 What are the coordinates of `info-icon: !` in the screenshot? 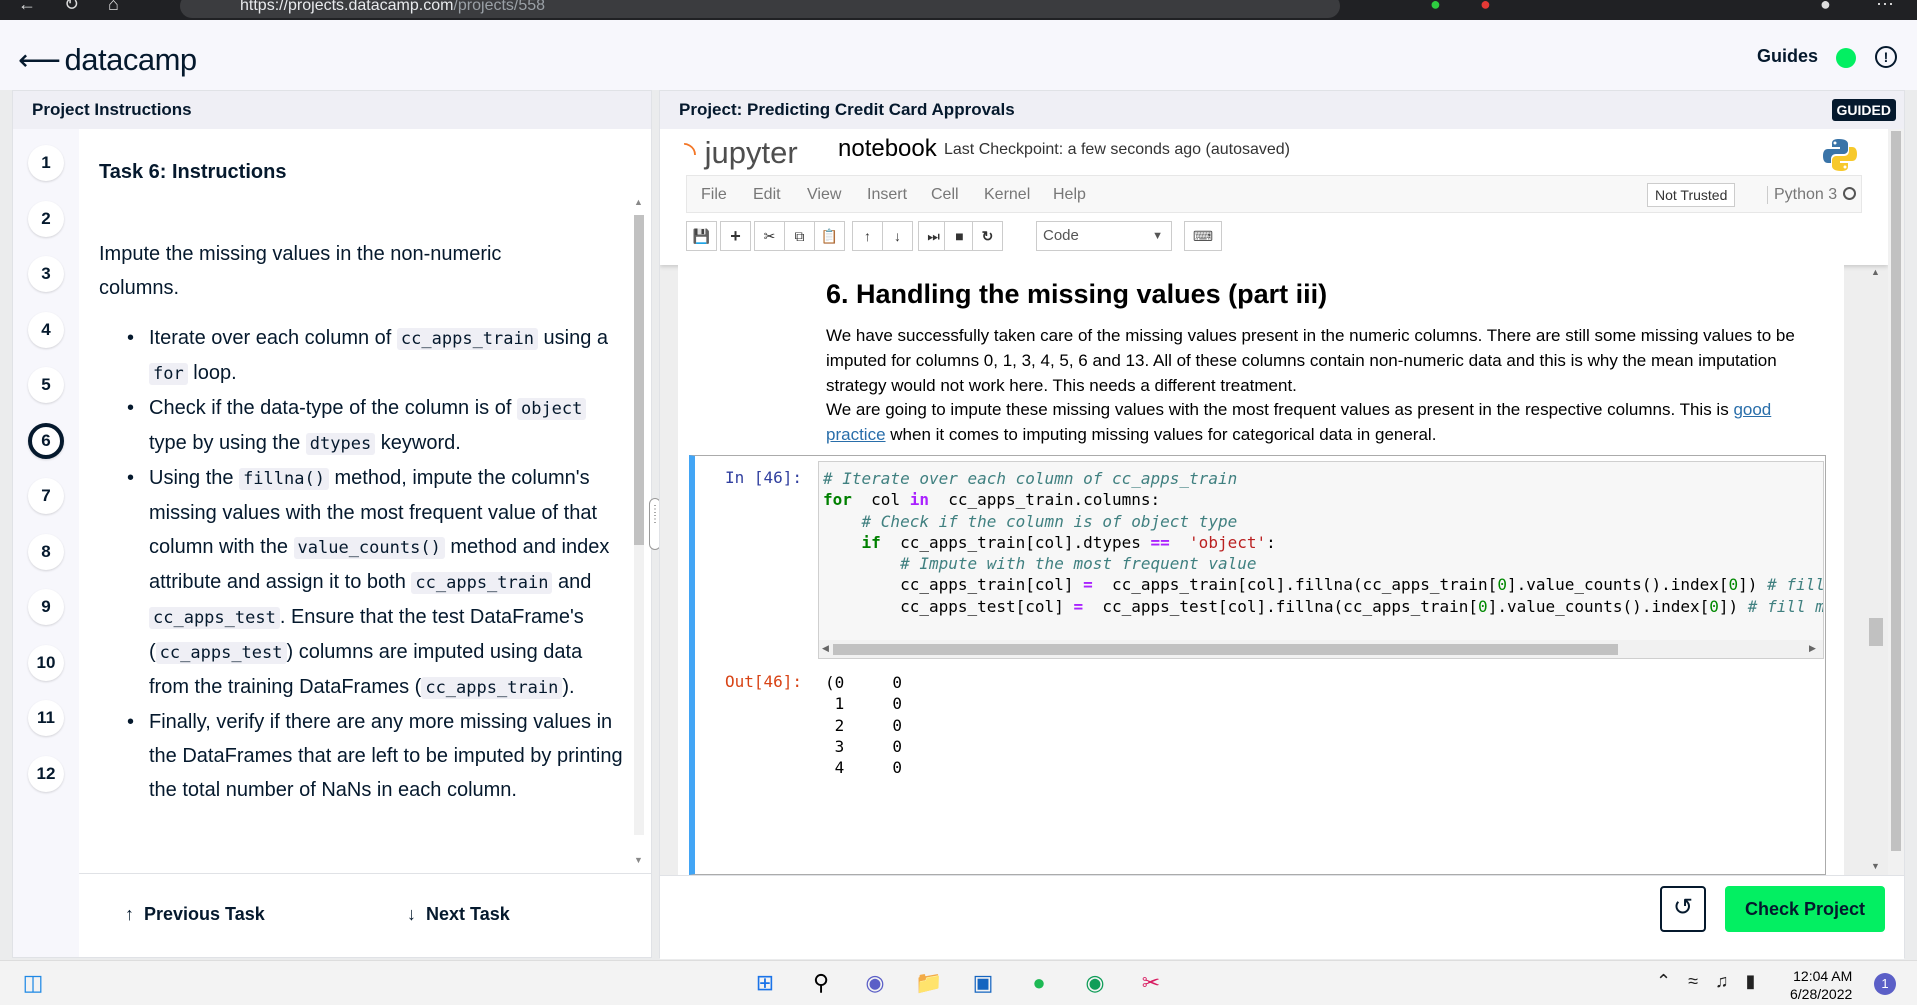 It's located at (1886, 57).